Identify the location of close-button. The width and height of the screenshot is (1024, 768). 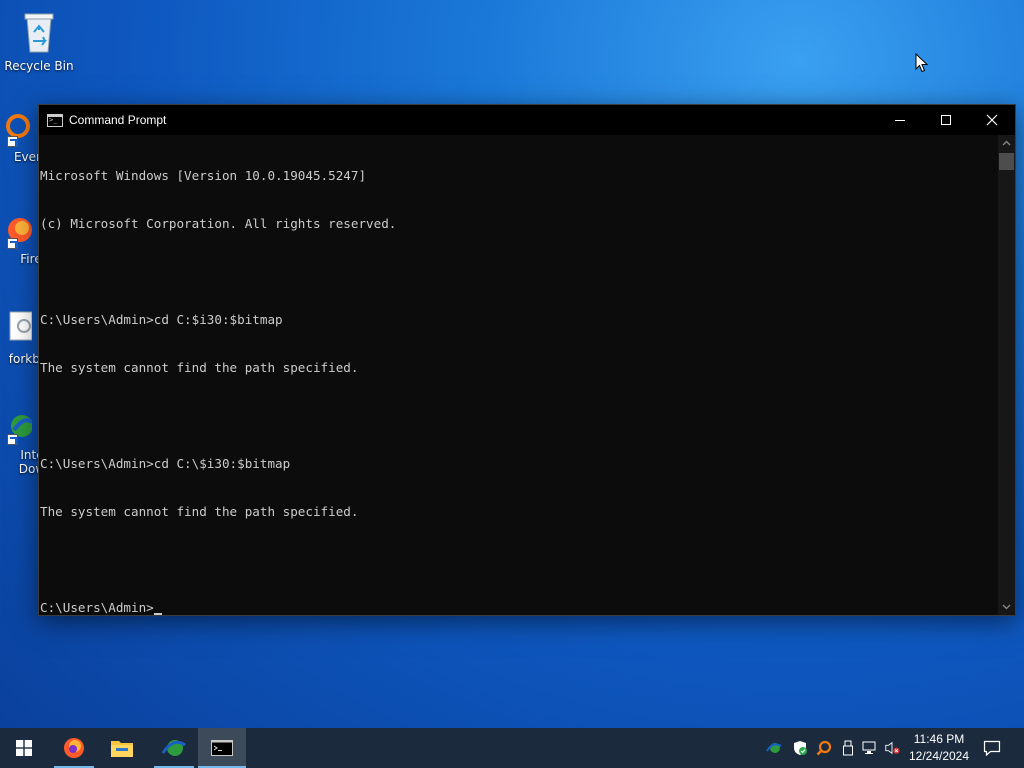
(992, 120).